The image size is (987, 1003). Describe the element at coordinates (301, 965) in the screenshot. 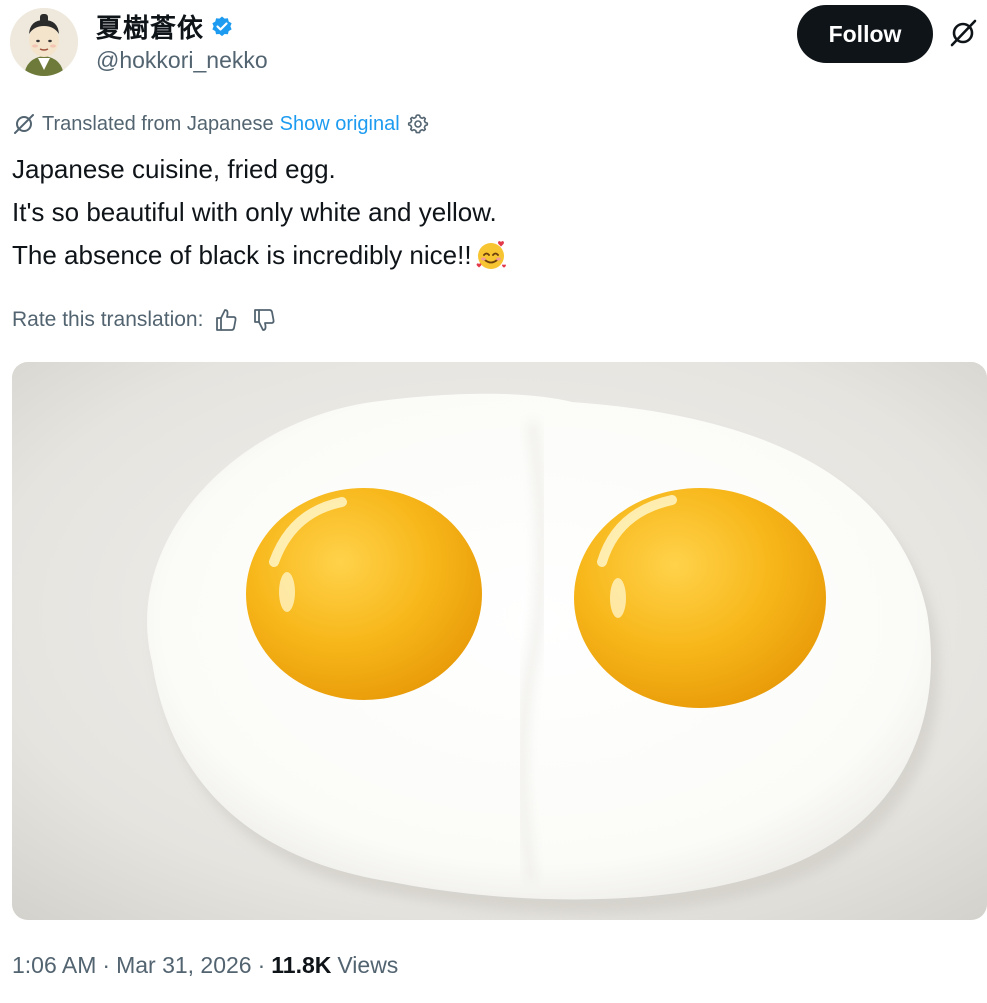

I see `views-count: 11.8K` at that location.